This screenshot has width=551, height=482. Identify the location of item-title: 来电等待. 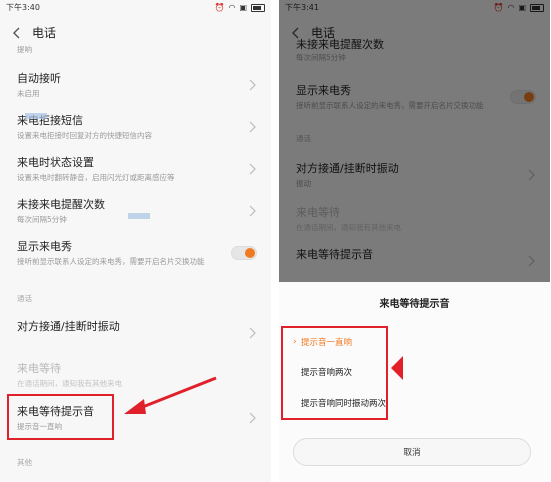
(39, 368).